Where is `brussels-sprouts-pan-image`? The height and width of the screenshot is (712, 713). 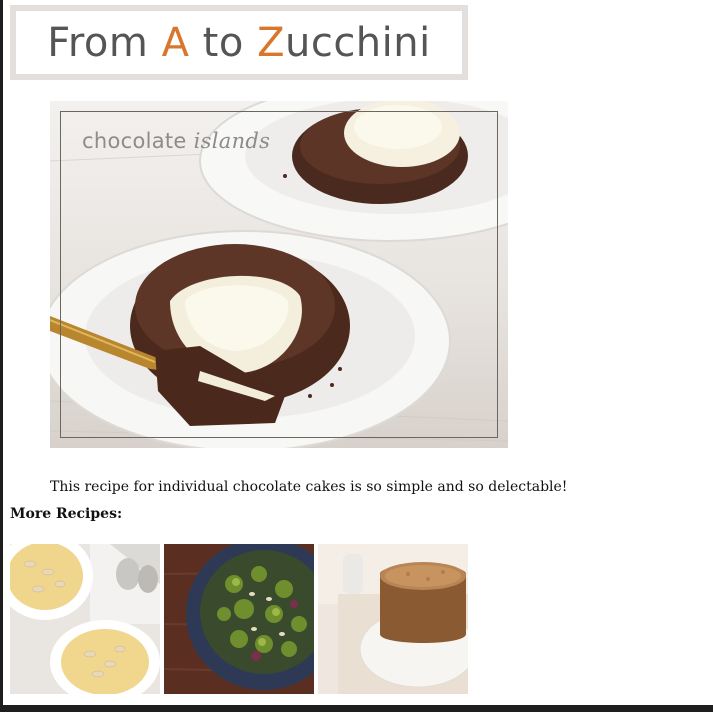
brussels-sprouts-pan-image is located at coordinates (239, 619).